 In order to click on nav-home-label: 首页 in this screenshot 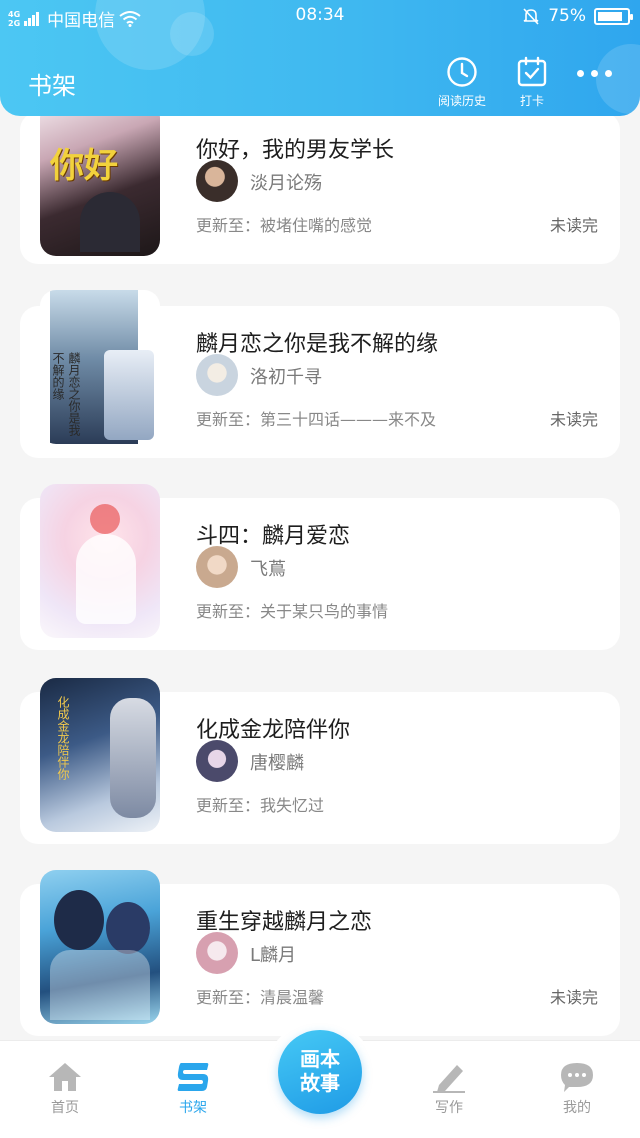, I will do `click(65, 1108)`.